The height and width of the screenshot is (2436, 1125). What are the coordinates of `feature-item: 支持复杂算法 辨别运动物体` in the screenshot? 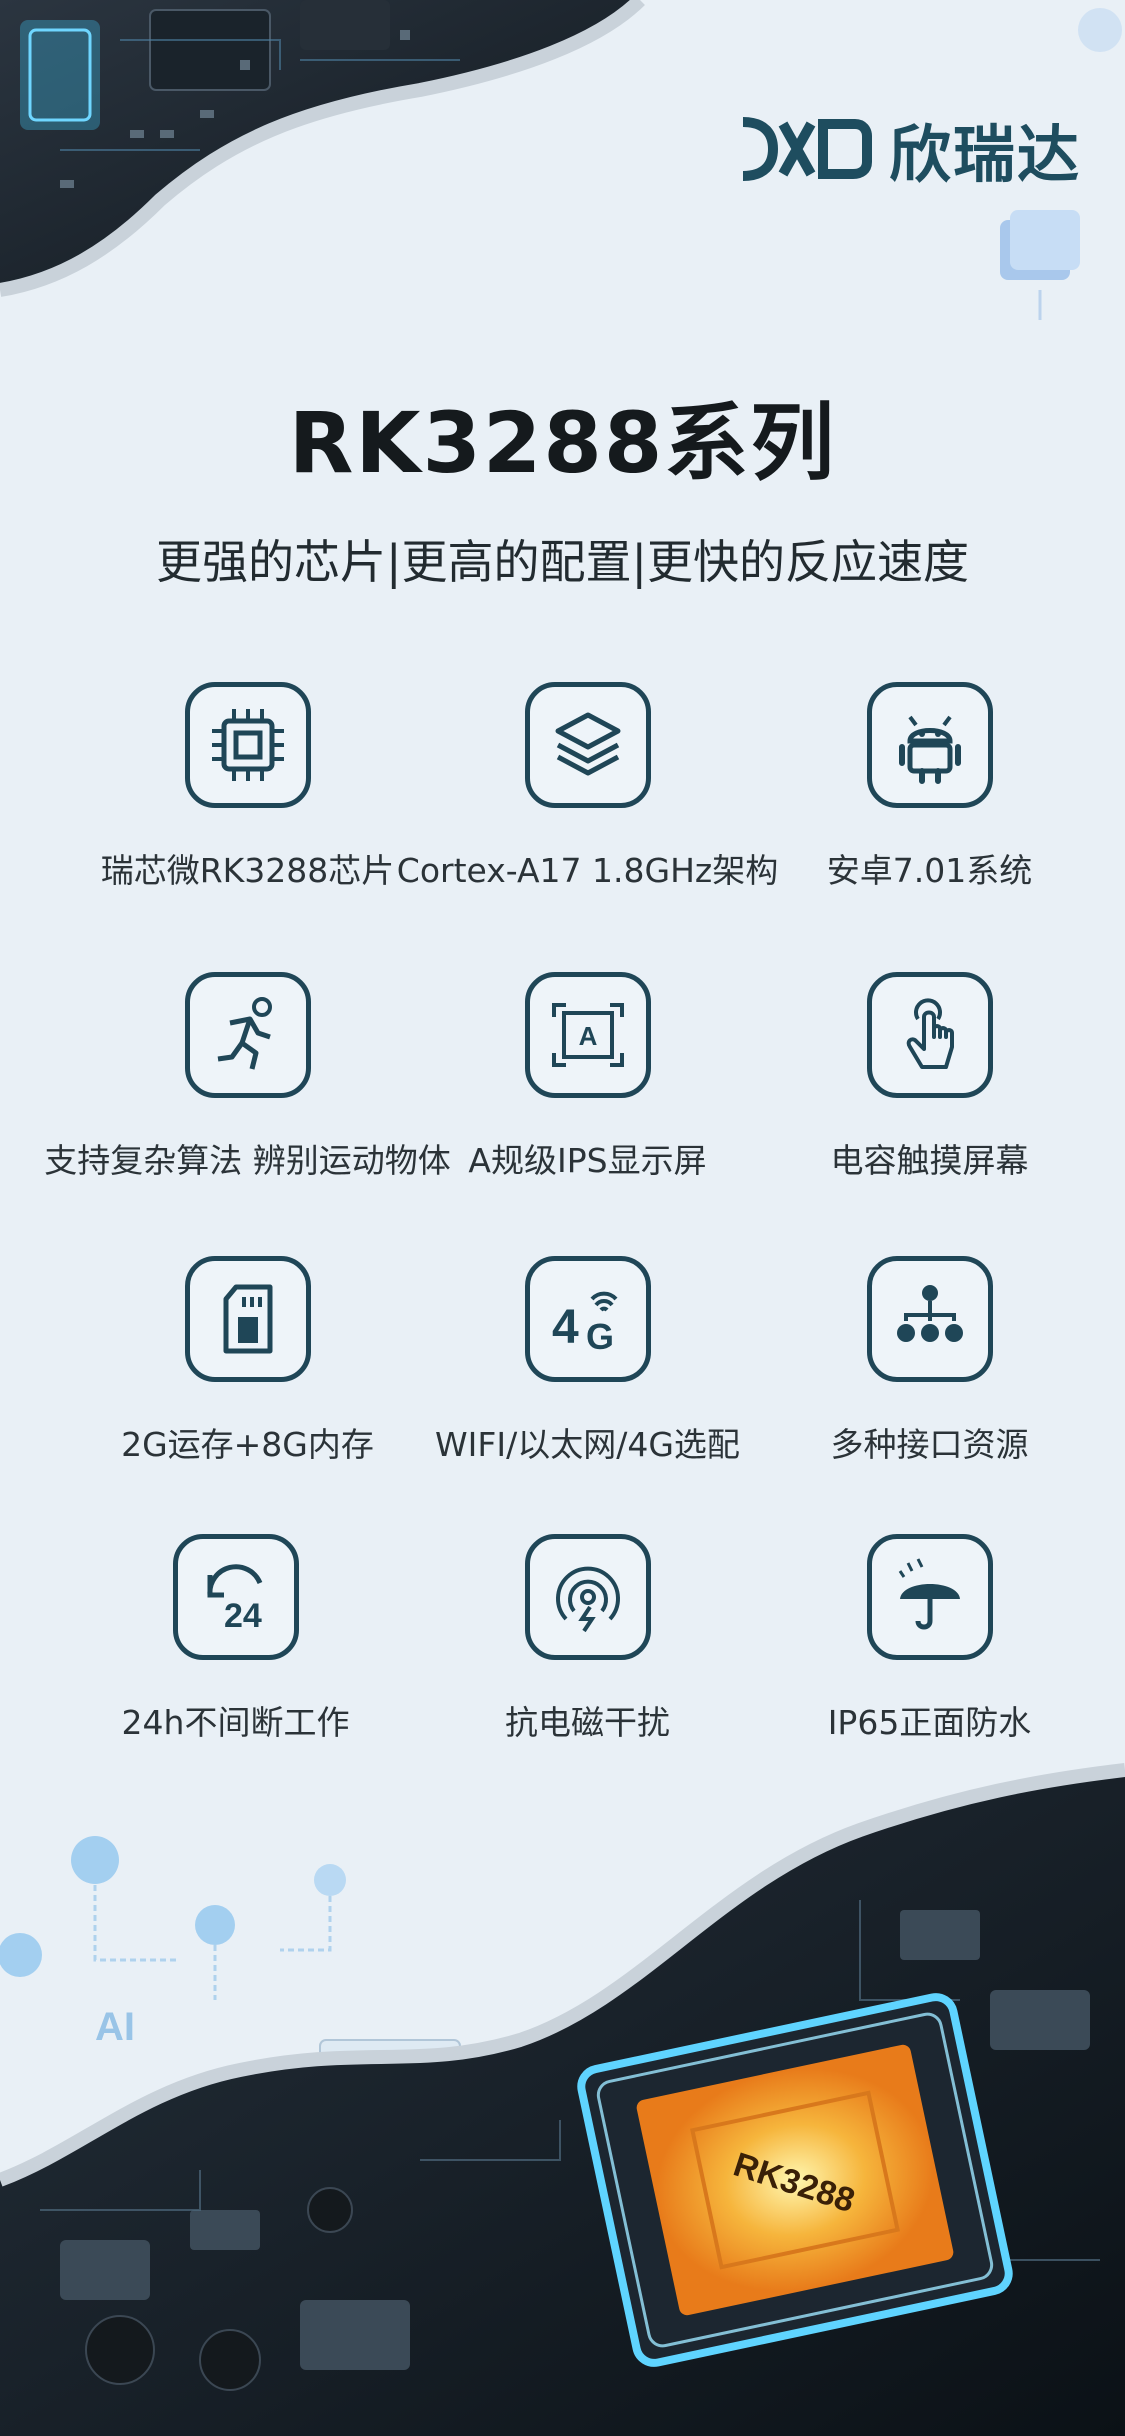 It's located at (247, 1092).